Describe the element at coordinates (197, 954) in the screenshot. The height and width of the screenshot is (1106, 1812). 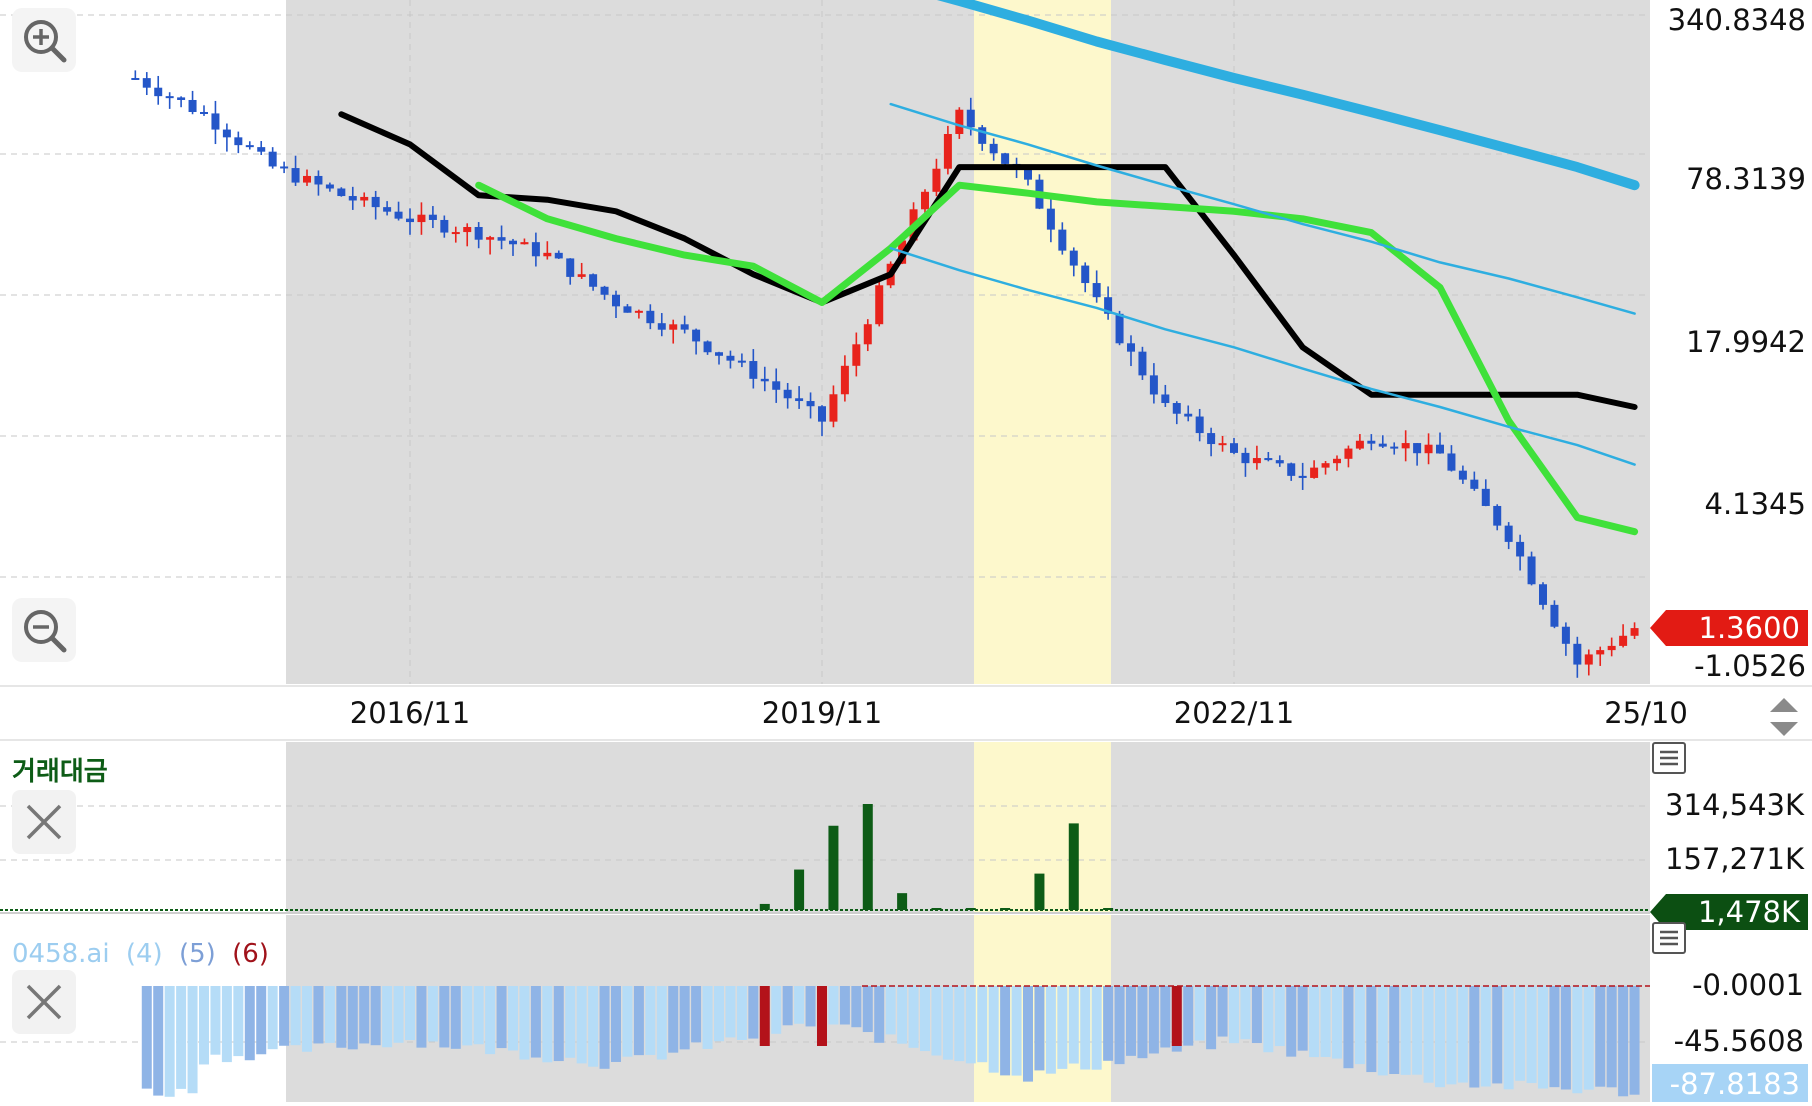
I see `indicator-param-5: (5)` at that location.